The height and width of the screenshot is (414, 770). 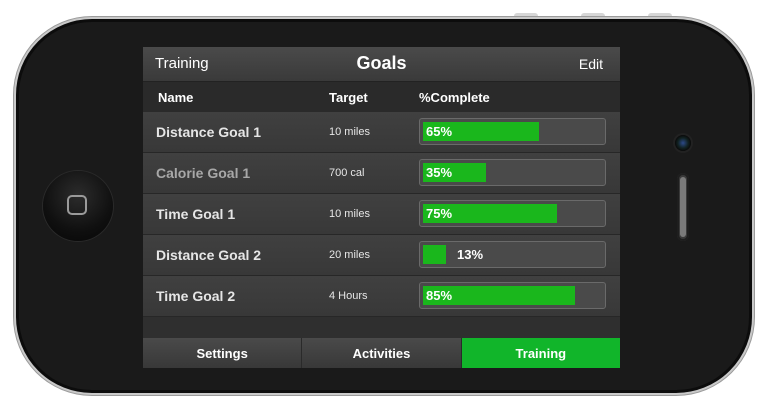 What do you see at coordinates (209, 132) in the screenshot?
I see `goal-name: Distance Goal 1` at bounding box center [209, 132].